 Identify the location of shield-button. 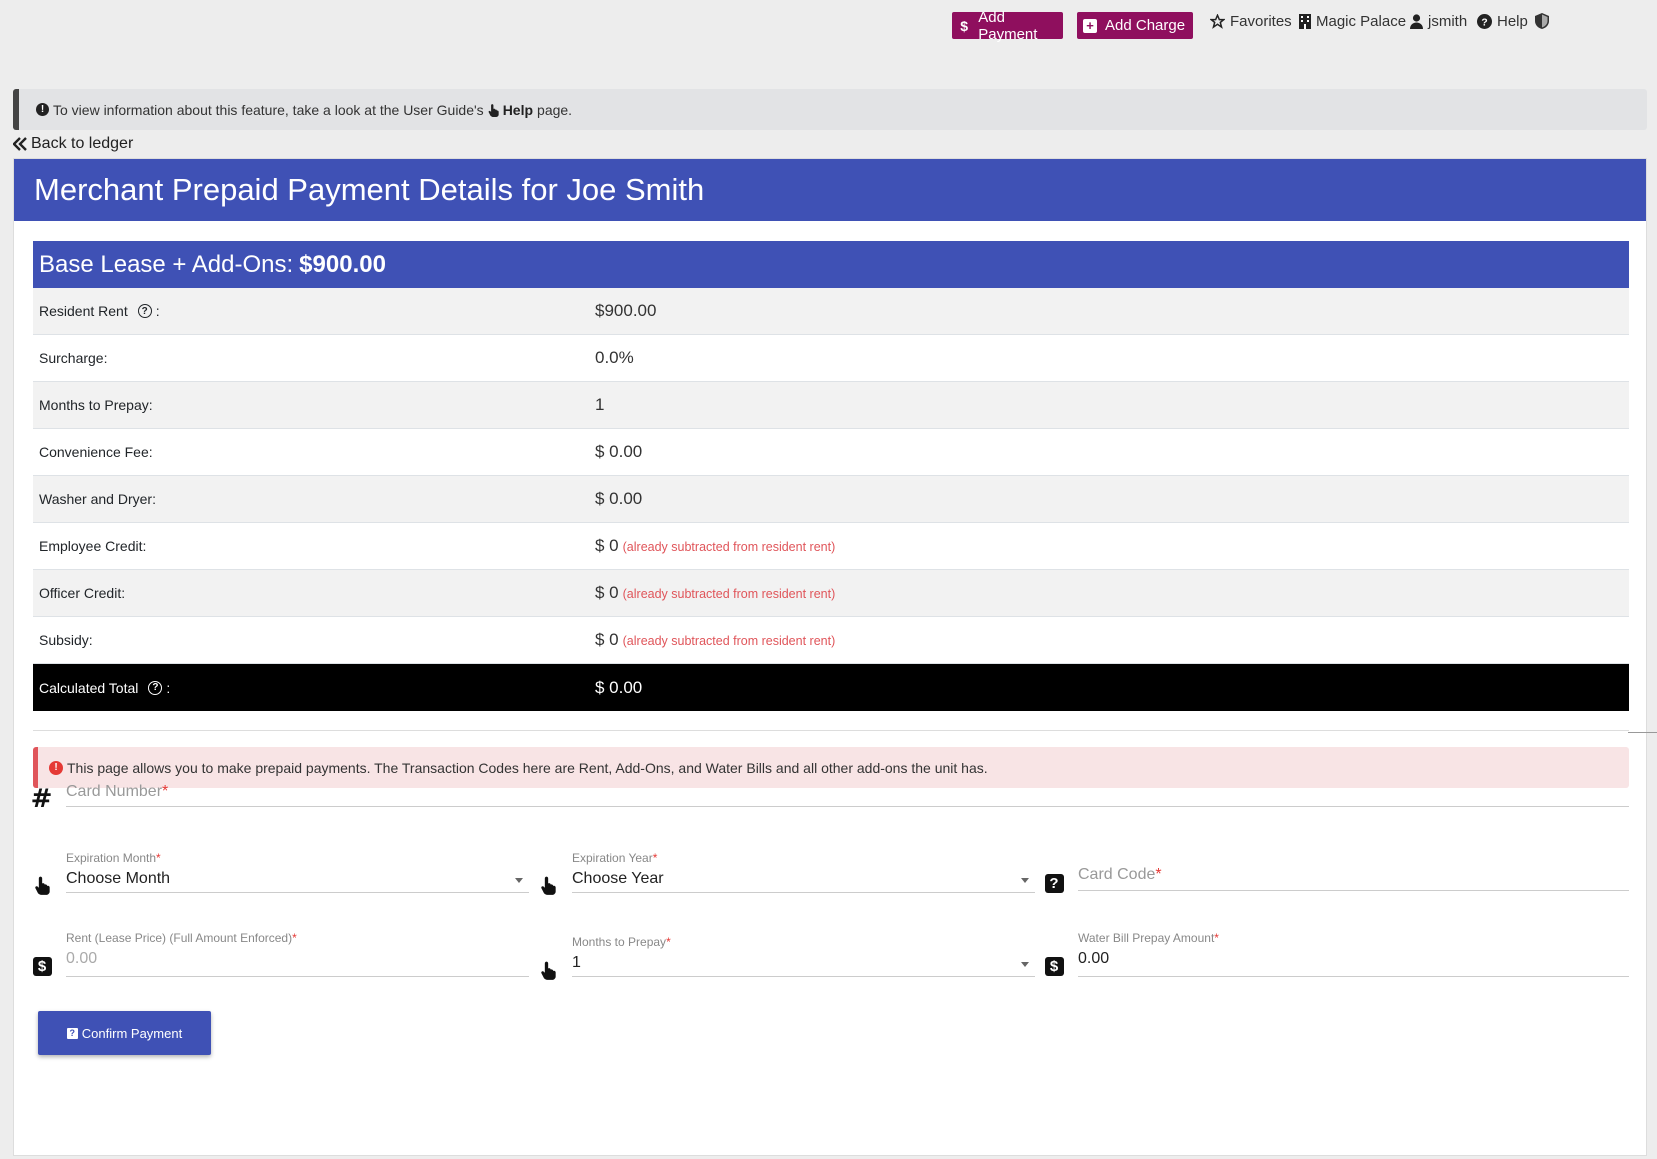
(1542, 21).